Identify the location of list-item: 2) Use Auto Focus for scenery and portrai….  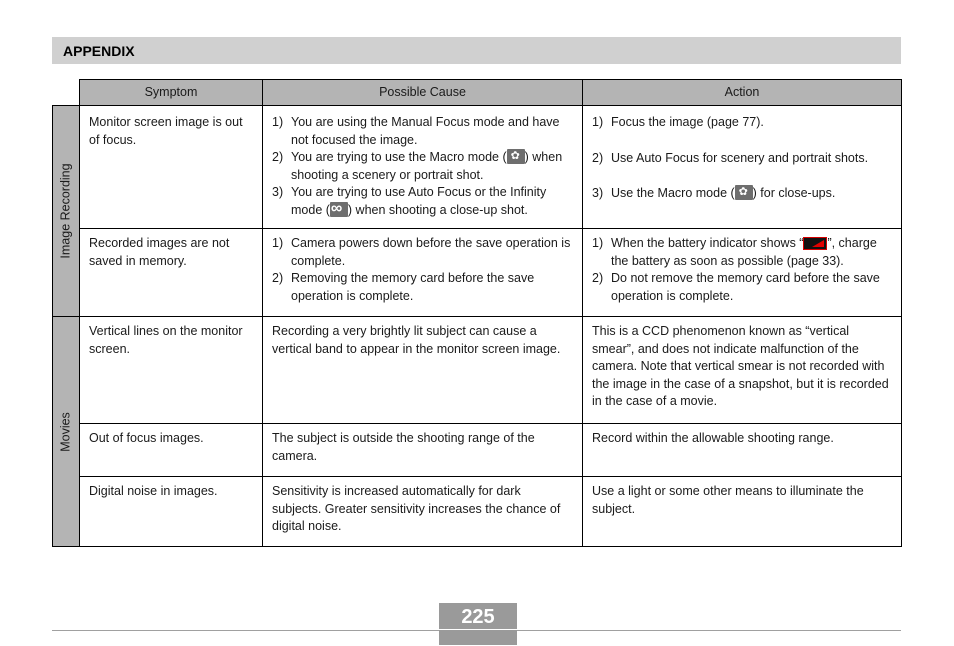
(730, 157).